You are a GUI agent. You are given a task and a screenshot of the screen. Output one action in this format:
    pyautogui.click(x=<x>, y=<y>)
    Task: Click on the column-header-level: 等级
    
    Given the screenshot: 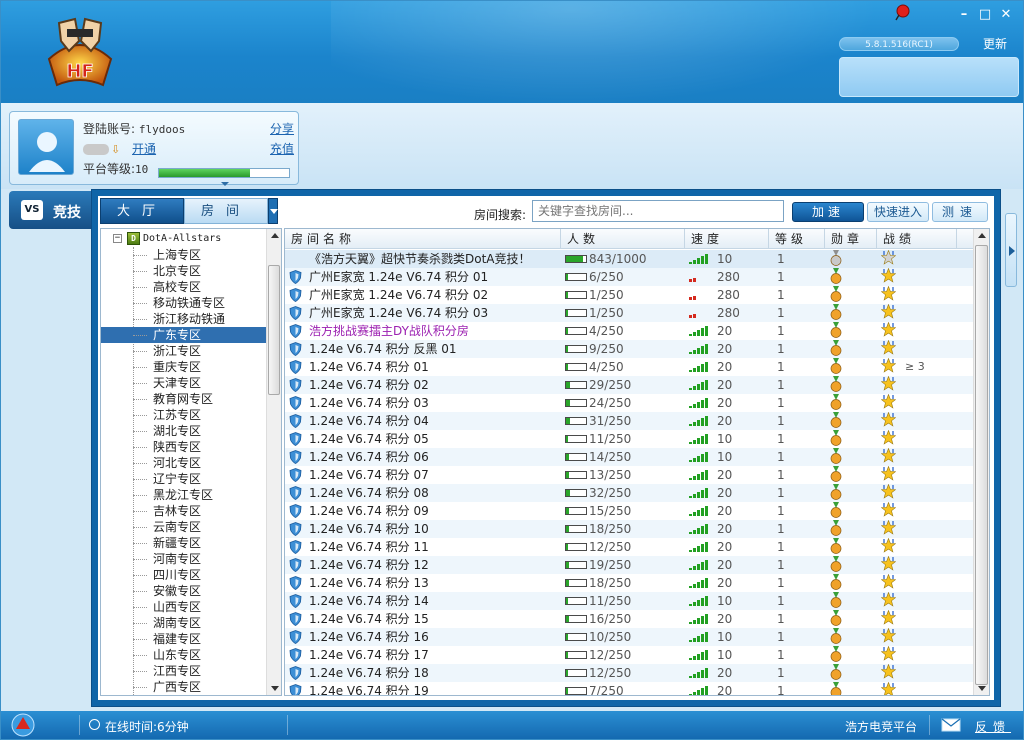 What is the action you would take?
    pyautogui.click(x=797, y=239)
    